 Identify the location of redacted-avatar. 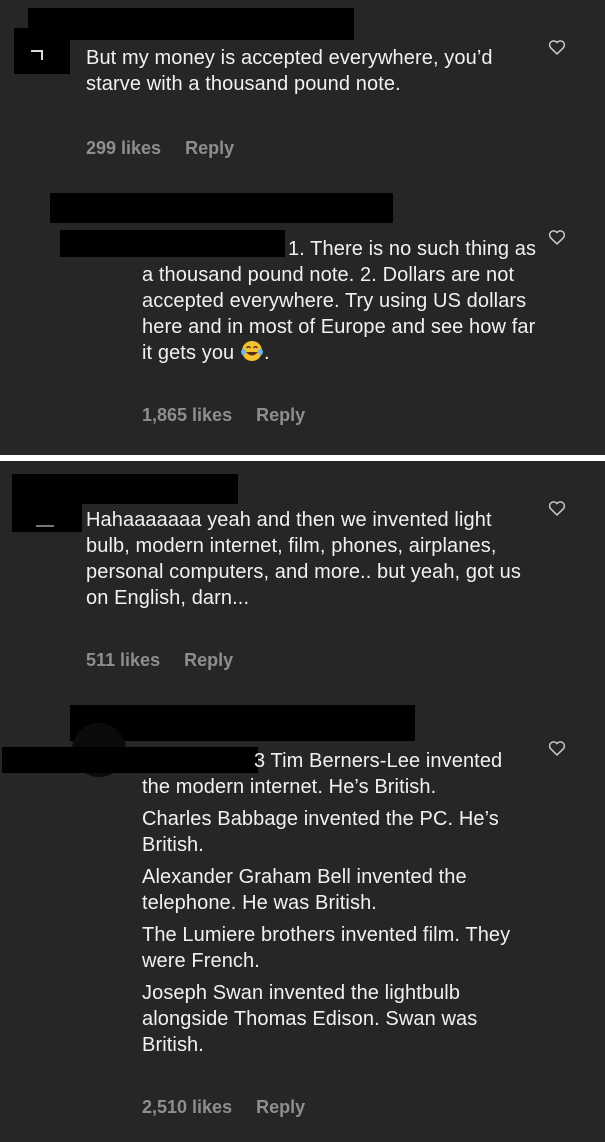
(47, 518).